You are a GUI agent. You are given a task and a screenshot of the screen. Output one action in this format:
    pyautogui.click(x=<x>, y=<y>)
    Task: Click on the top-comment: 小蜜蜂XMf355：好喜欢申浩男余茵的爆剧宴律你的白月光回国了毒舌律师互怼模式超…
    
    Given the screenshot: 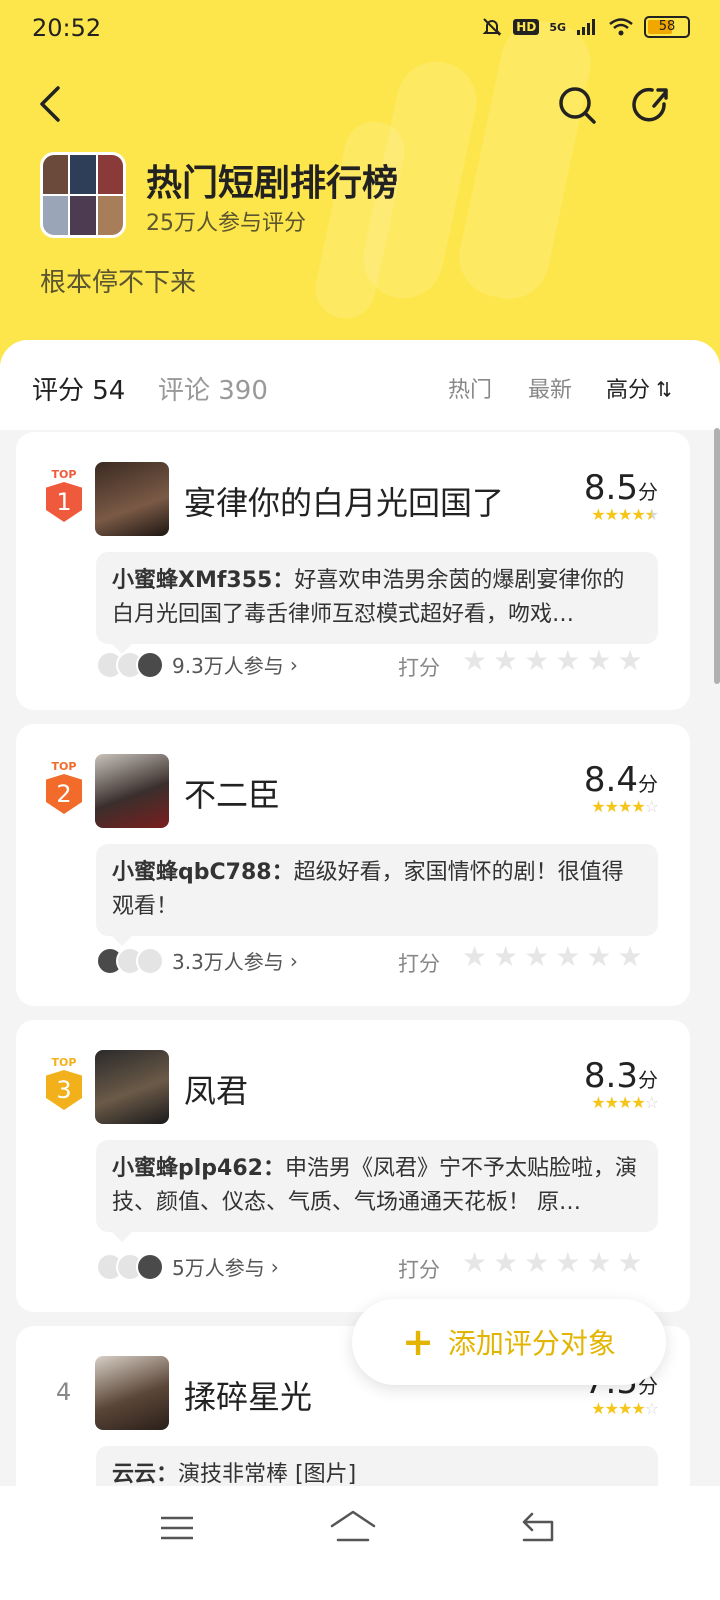 What is the action you would take?
    pyautogui.click(x=377, y=603)
    